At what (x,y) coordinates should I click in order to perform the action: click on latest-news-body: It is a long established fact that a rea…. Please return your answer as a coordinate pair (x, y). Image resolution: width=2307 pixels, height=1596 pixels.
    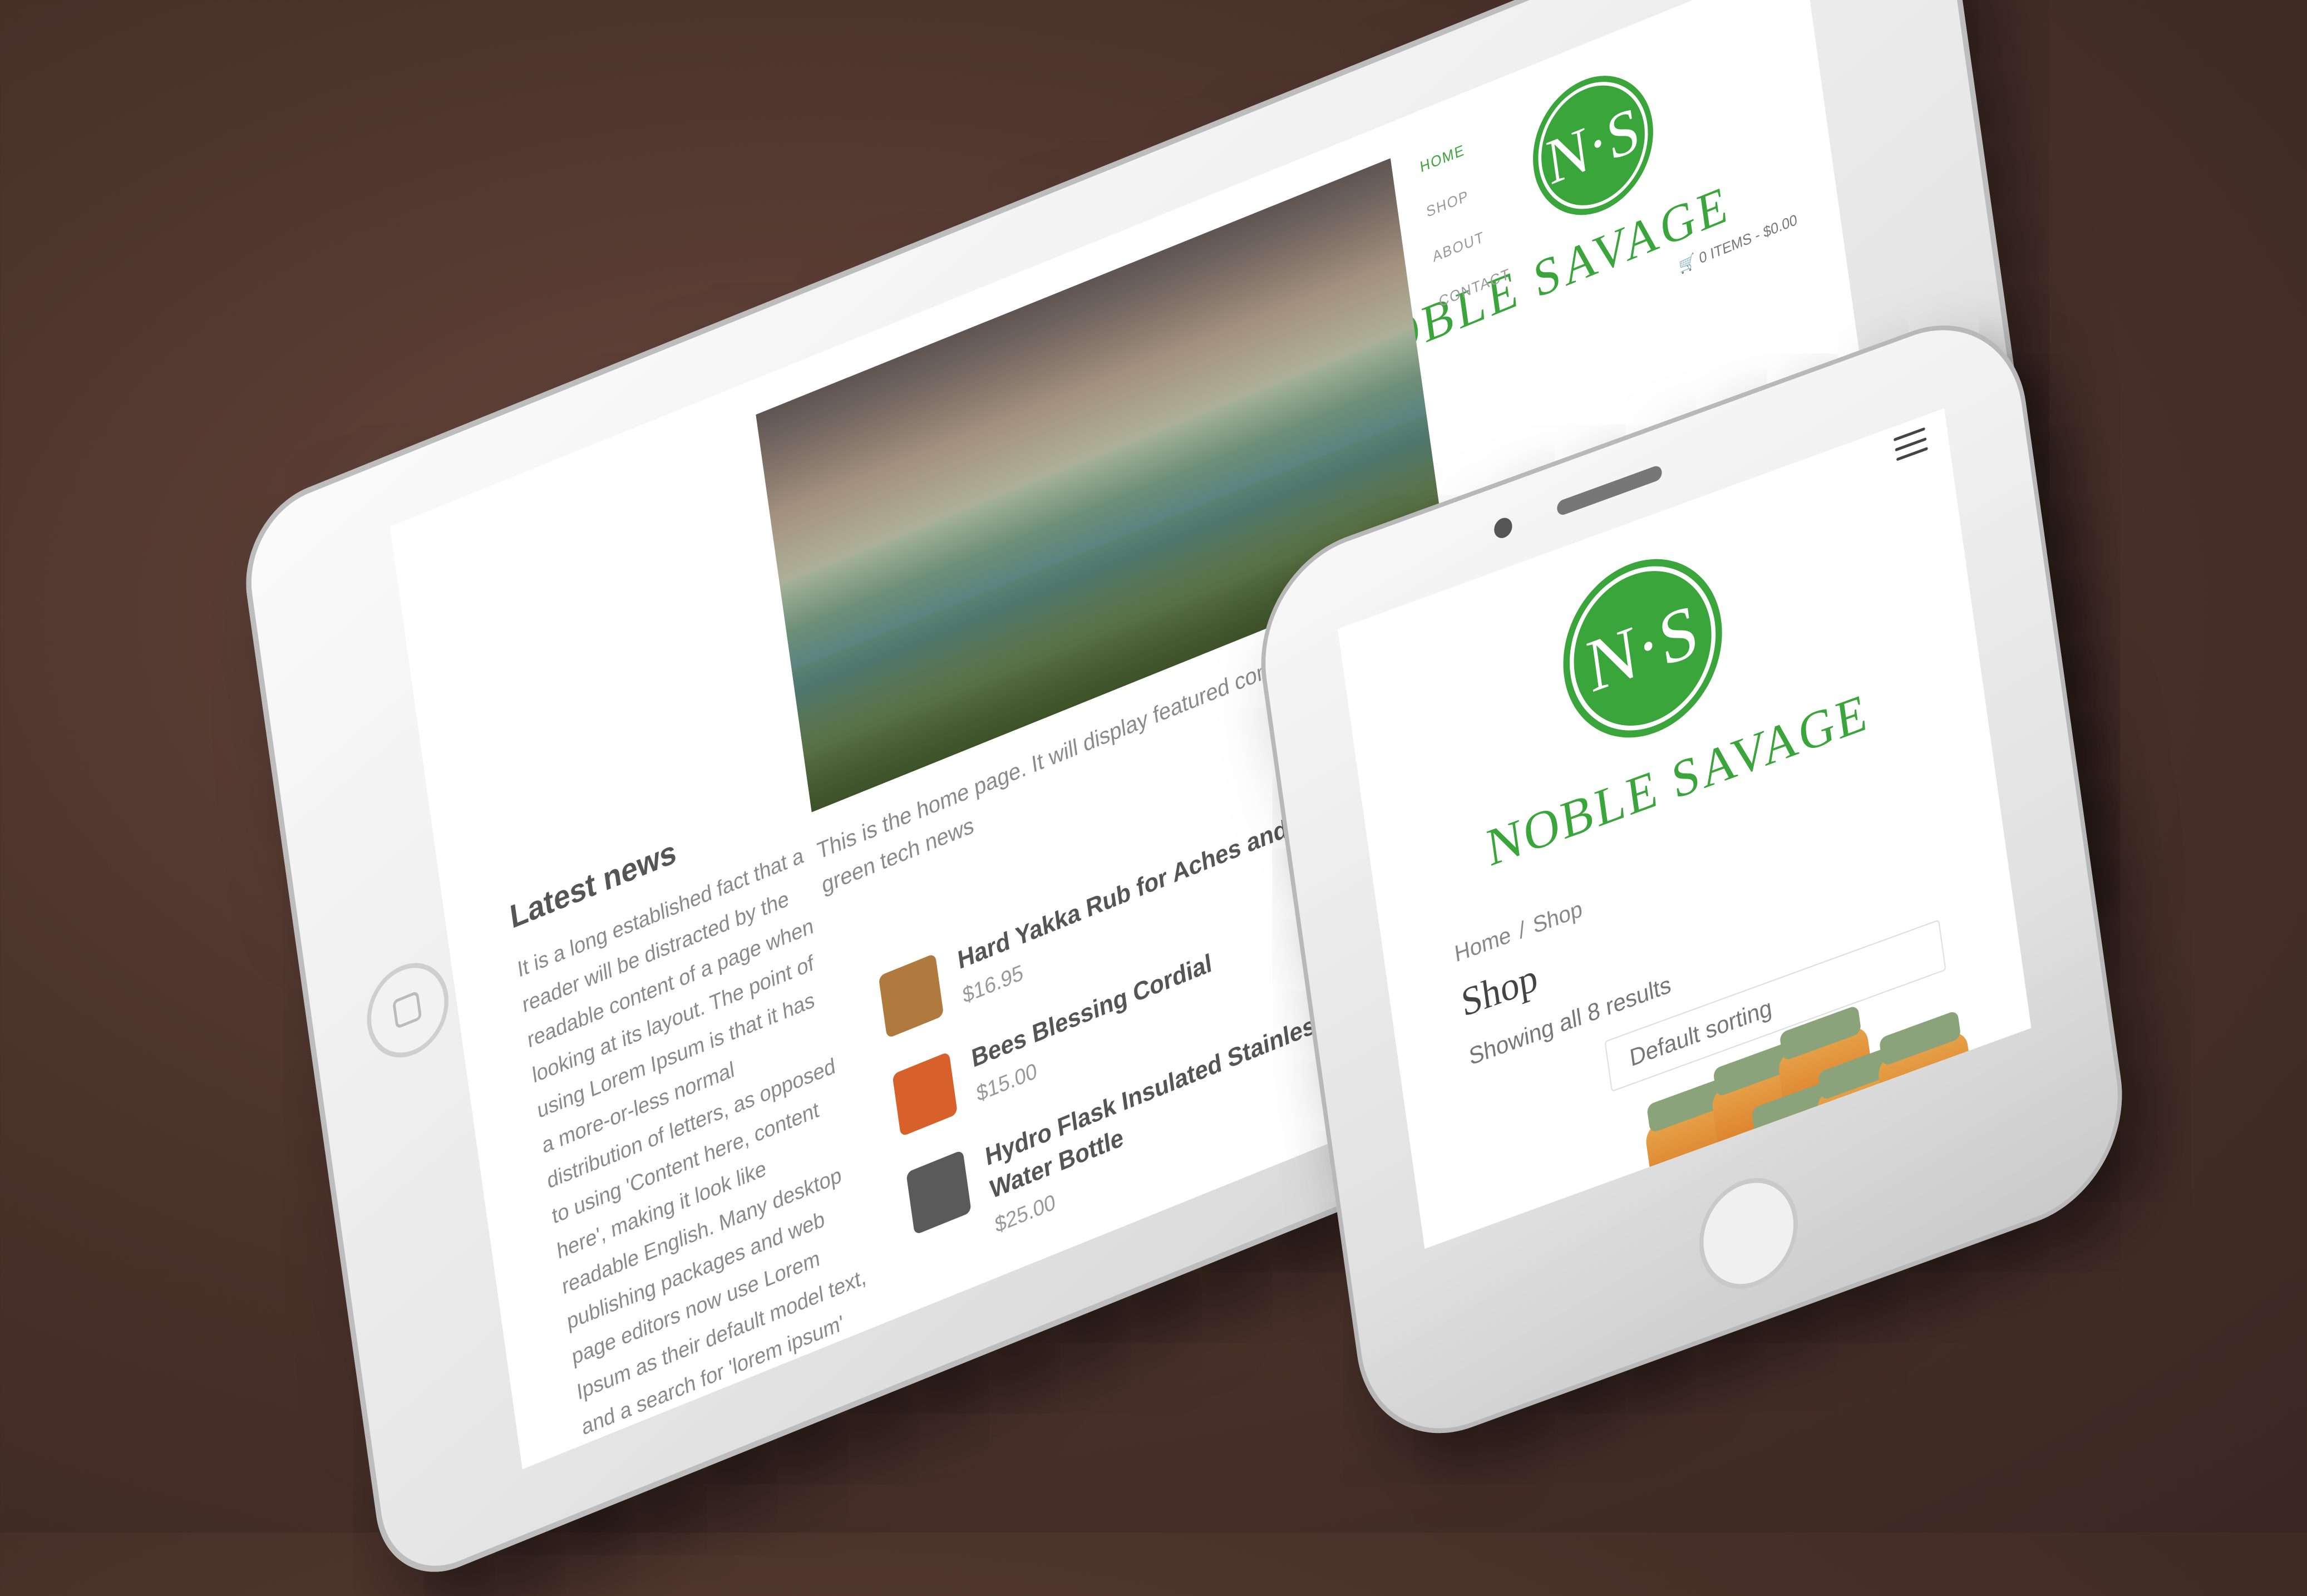
    Looking at the image, I should click on (694, 1156).